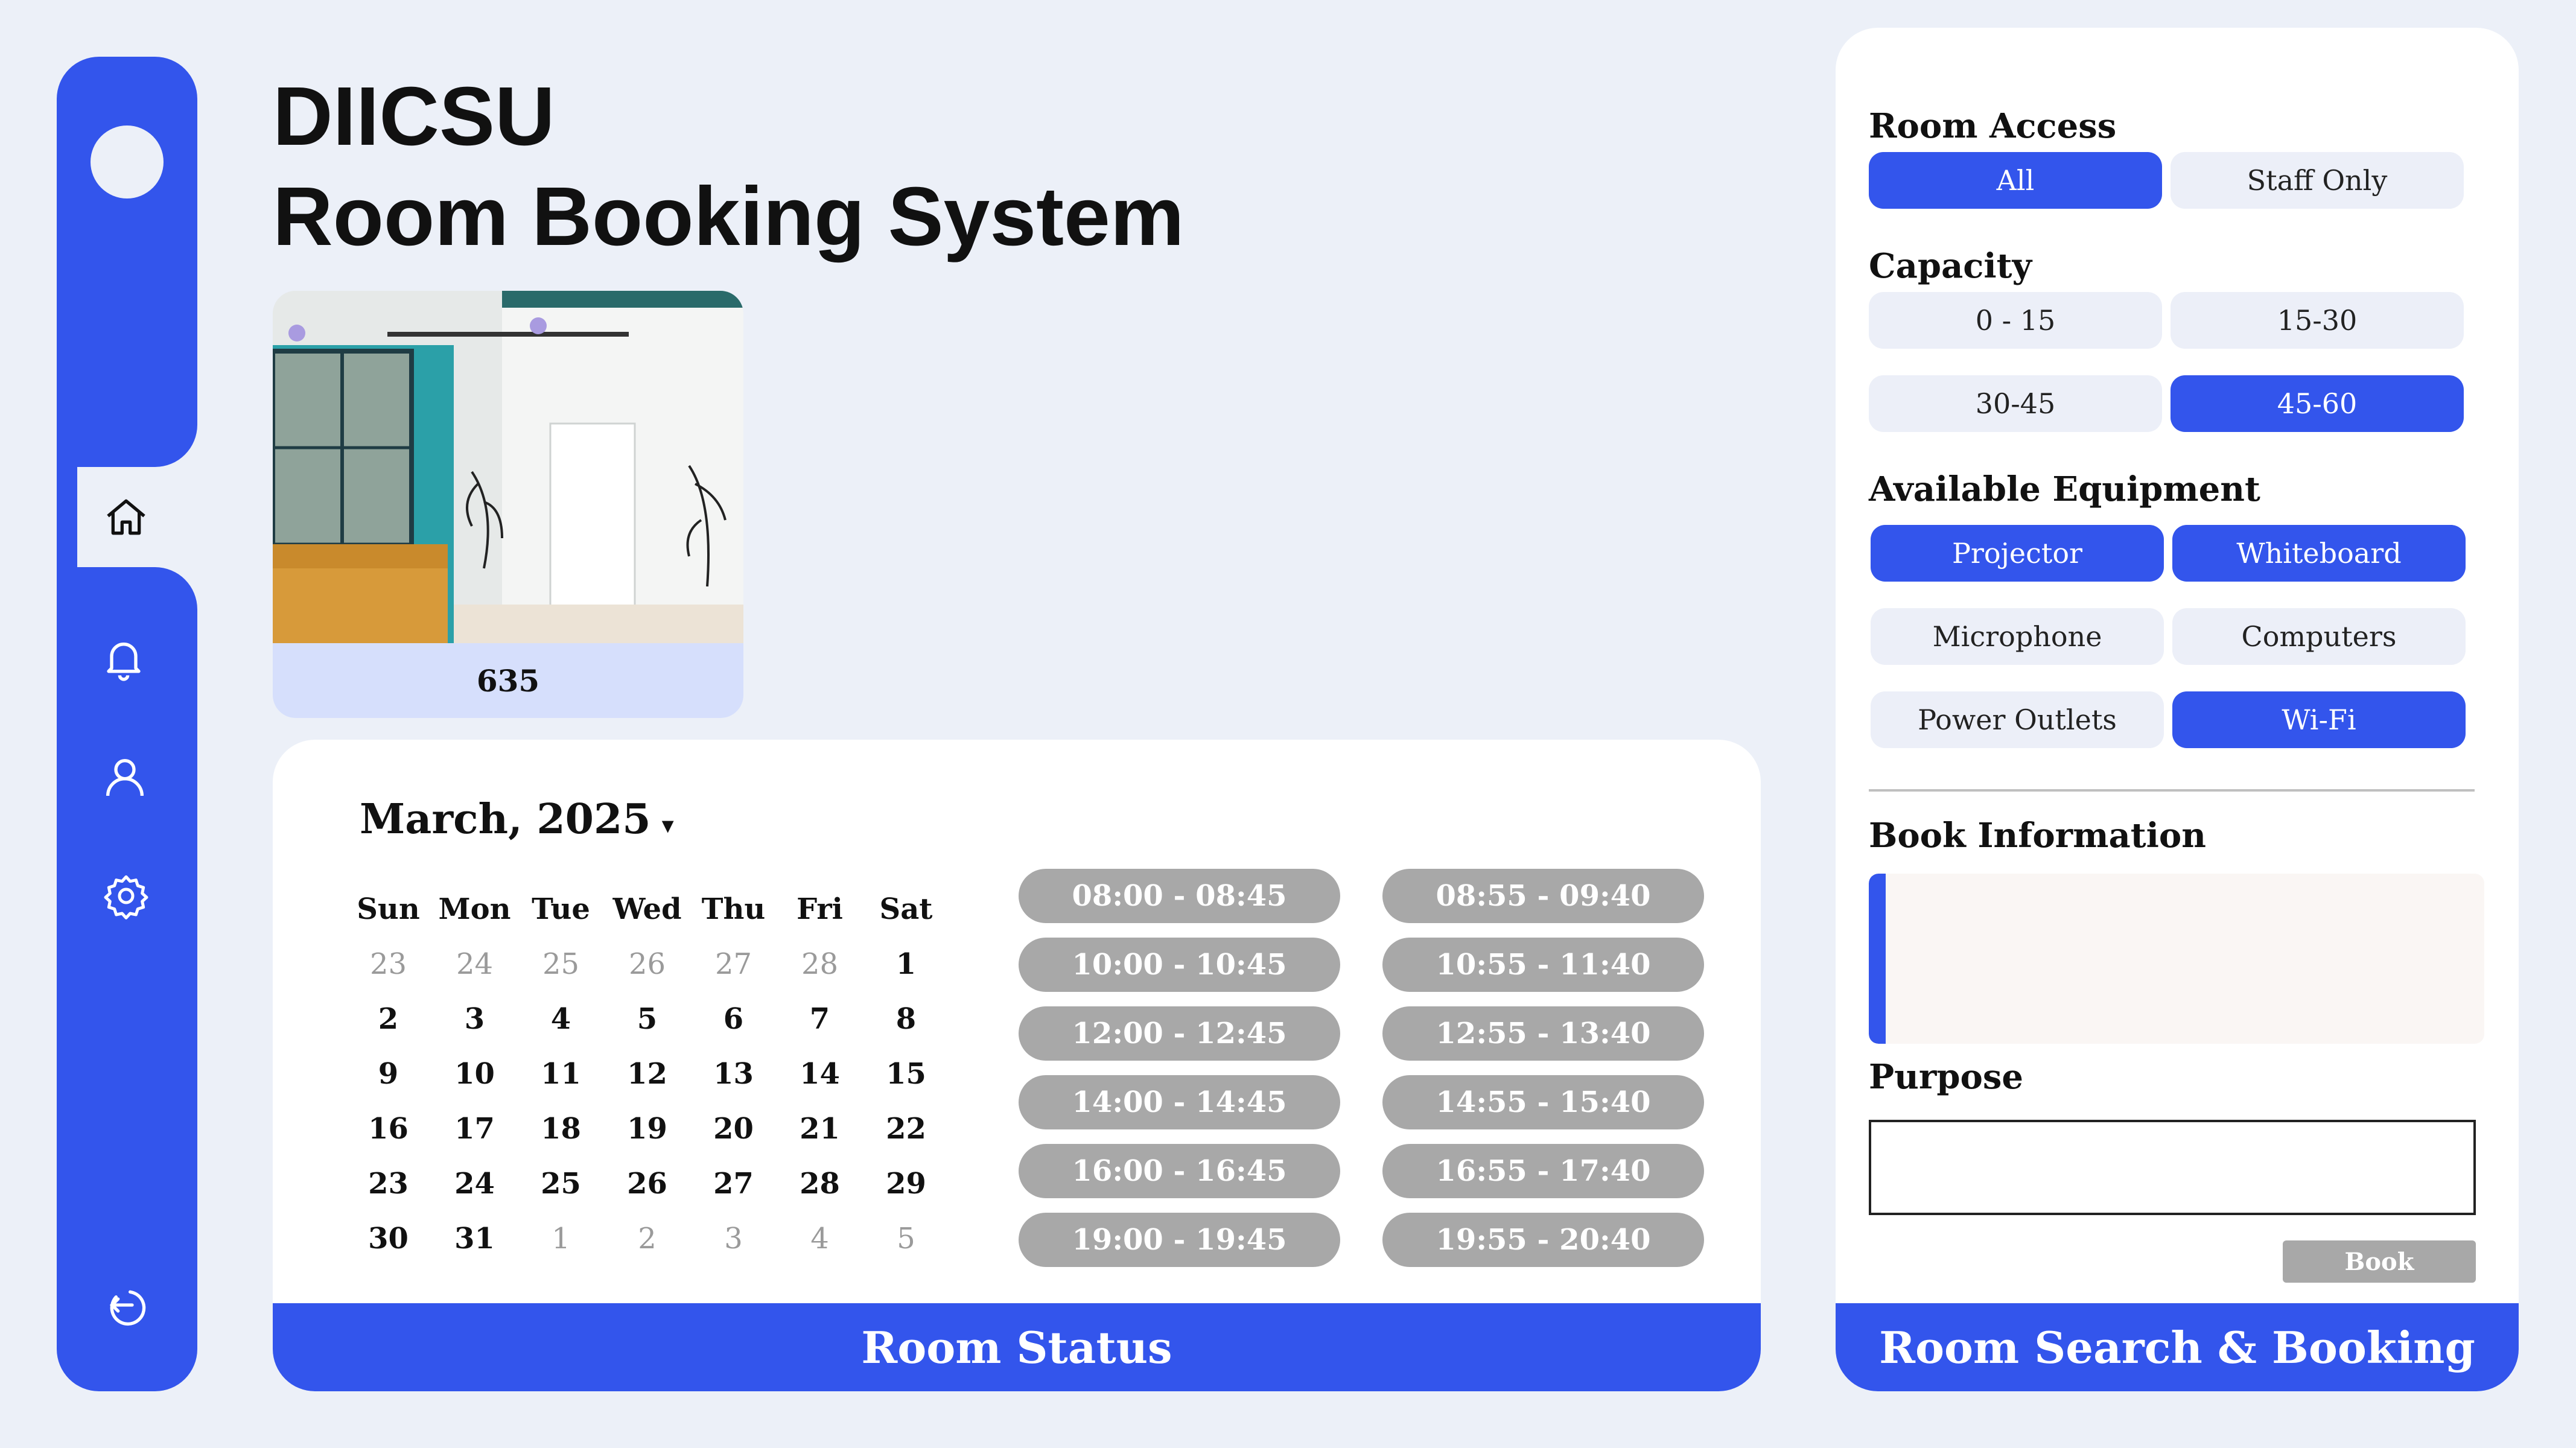  I want to click on calendar-week: 23 24 25 26 27 28 1, so click(647, 964).